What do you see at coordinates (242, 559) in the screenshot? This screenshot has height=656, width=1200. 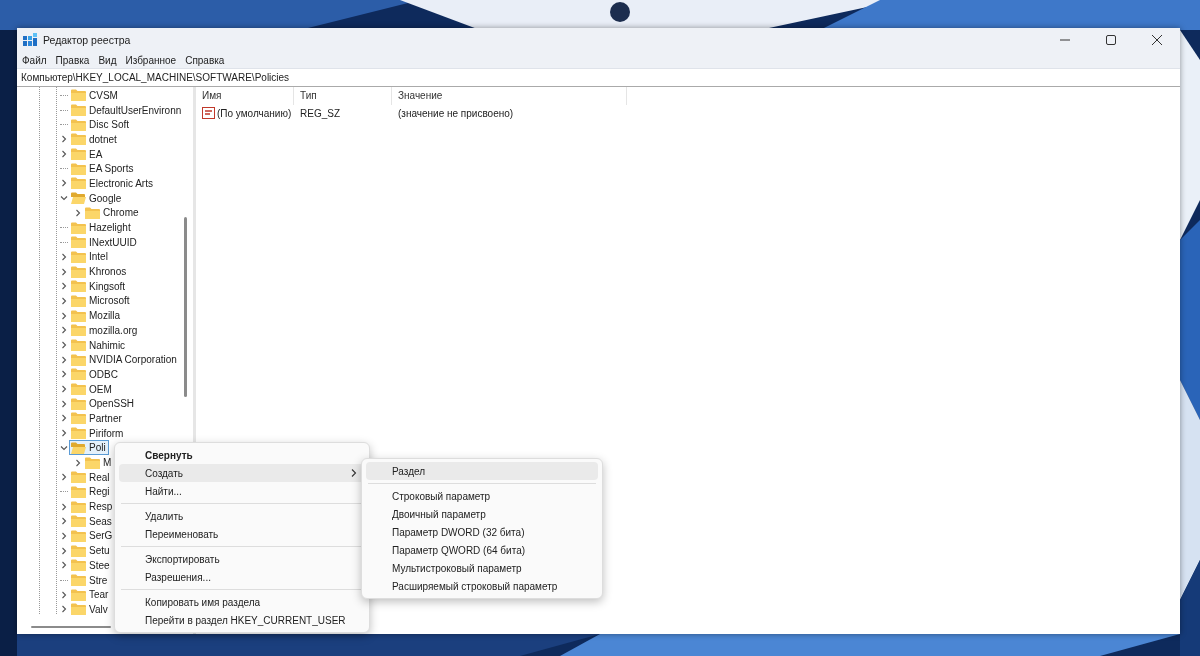 I see `menu-item: Экспортировать` at bounding box center [242, 559].